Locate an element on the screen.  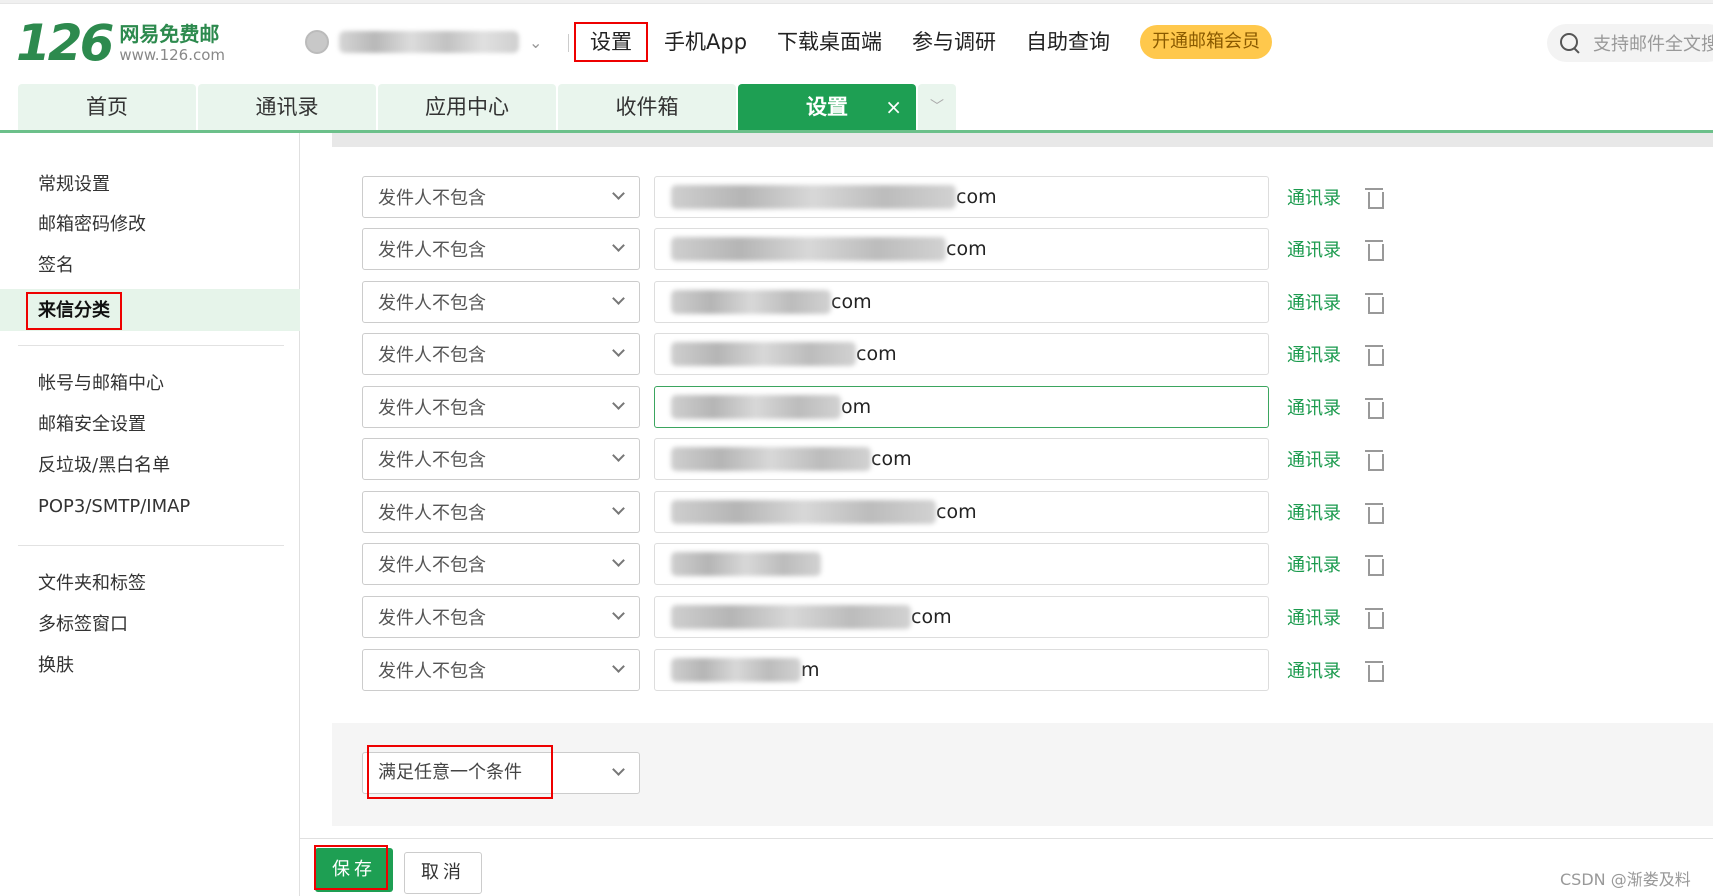
nav-survey: 参与调研 is located at coordinates (954, 42).